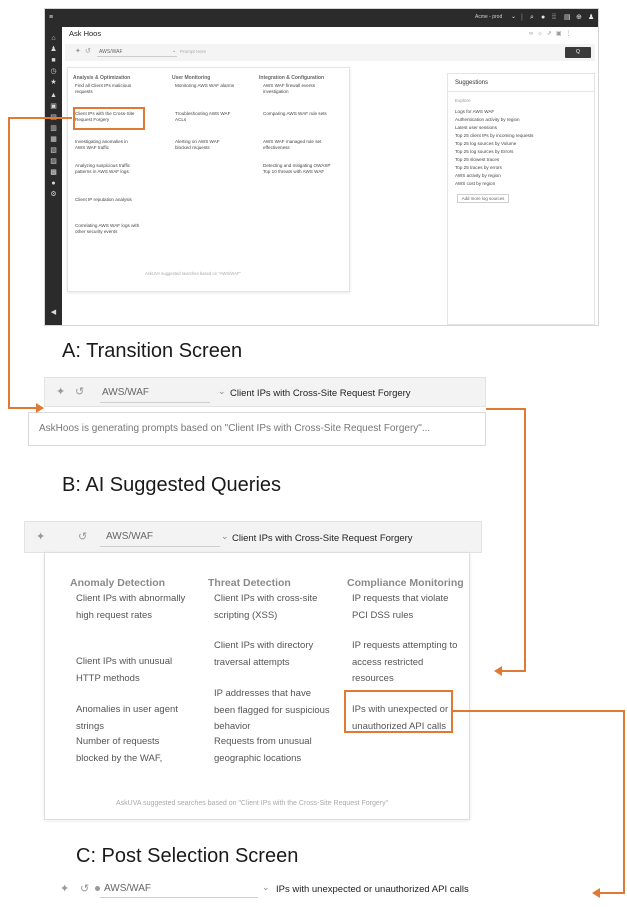 The height and width of the screenshot is (907, 627). Describe the element at coordinates (551, 34) in the screenshot. I see `share-icon: ⇗` at that location.